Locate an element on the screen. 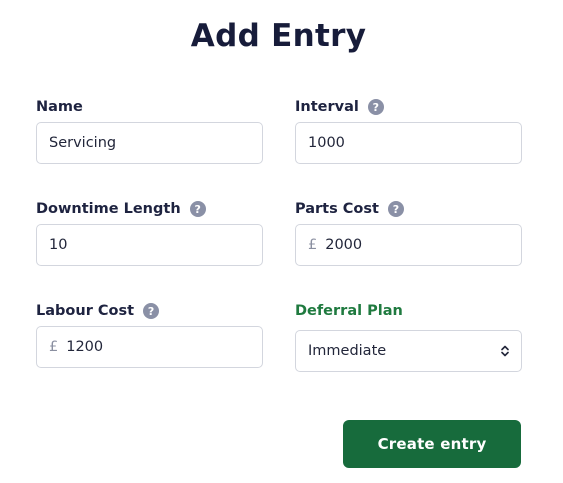  downtime-length-input-value: 10 is located at coordinates (58, 245).